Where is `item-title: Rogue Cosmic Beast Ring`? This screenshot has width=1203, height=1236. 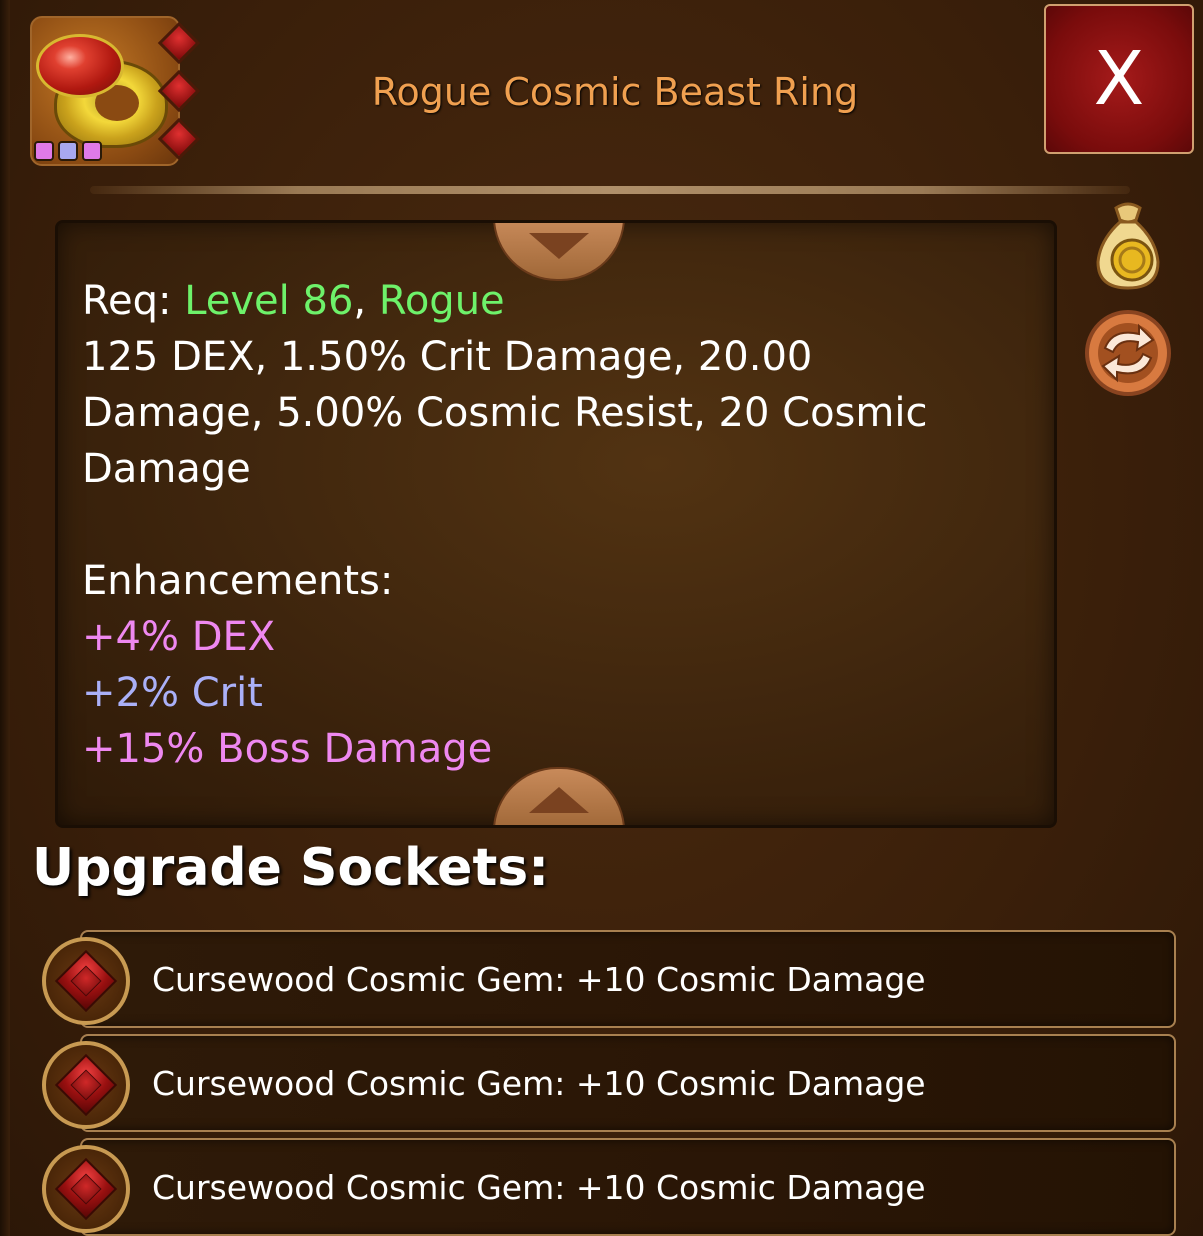 item-title: Rogue Cosmic Beast Ring is located at coordinates (615, 92).